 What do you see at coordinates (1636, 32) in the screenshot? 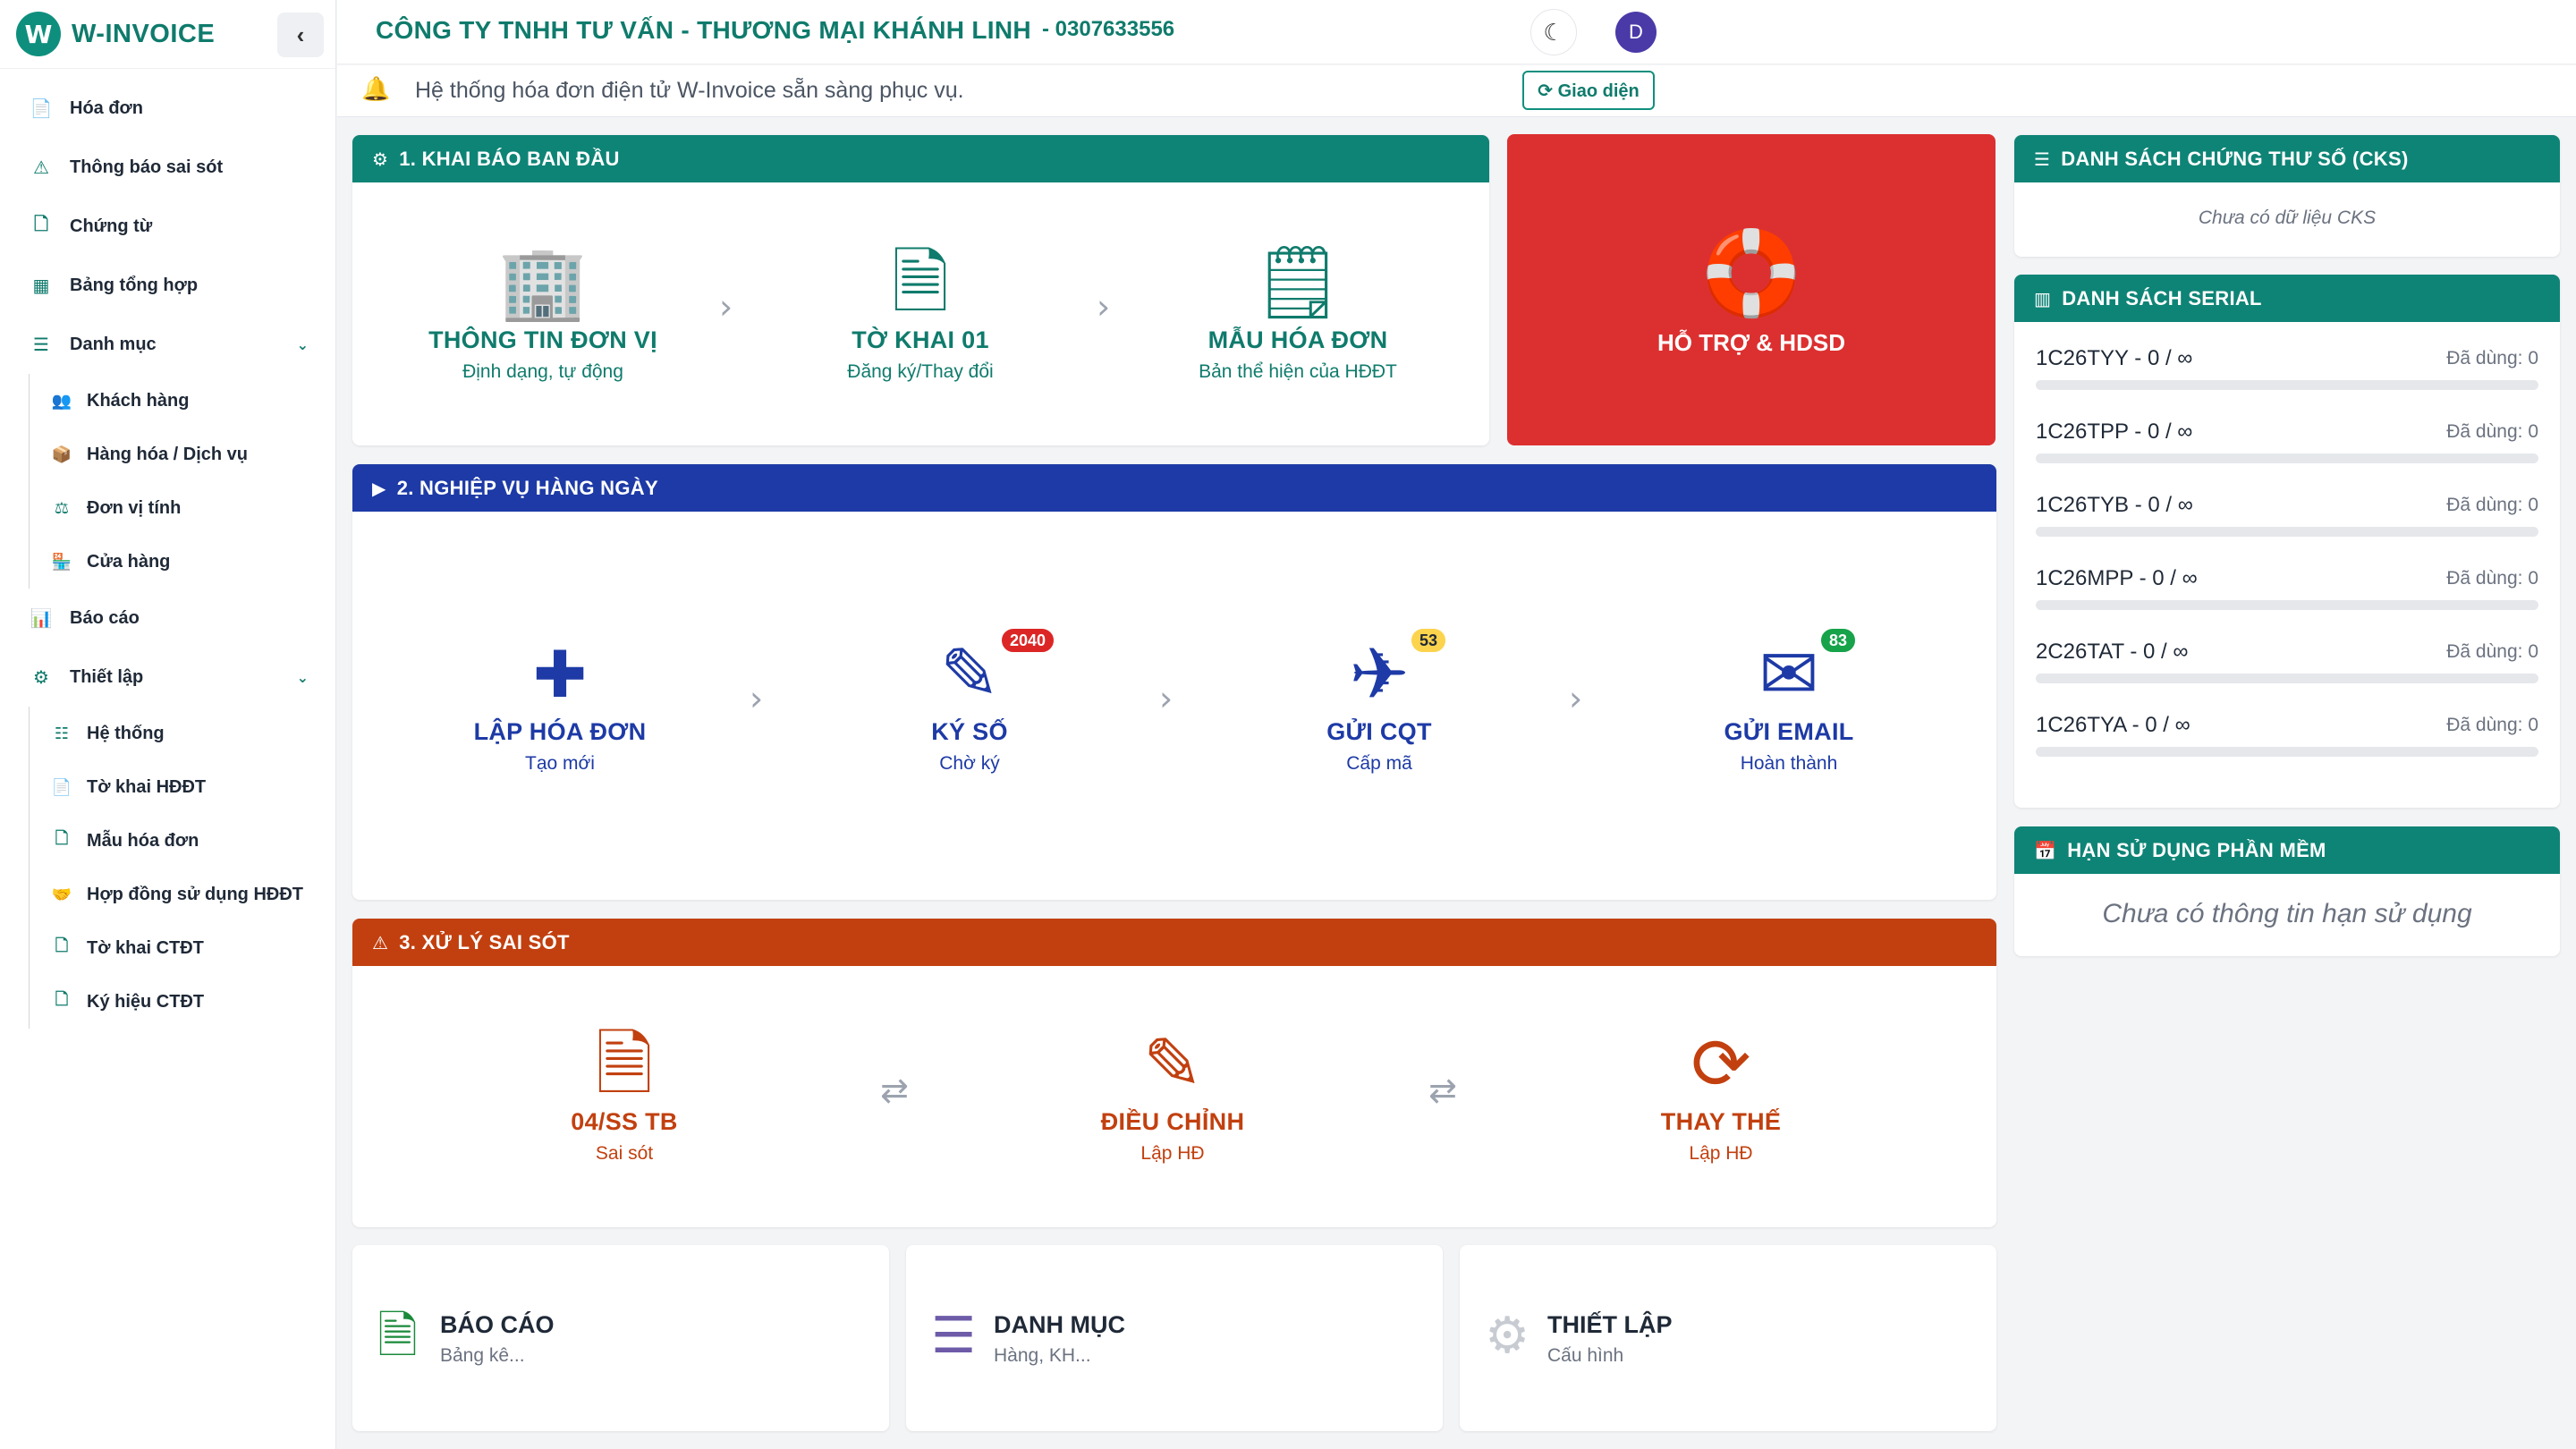
I see `user-avatar: D` at bounding box center [1636, 32].